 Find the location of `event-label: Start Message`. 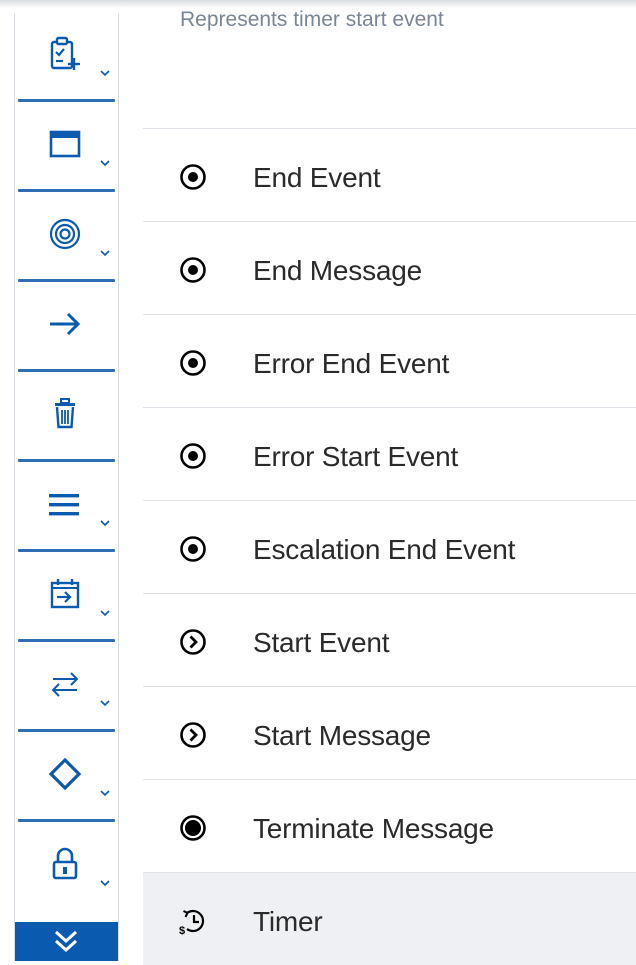

event-label: Start Message is located at coordinates (342, 735).